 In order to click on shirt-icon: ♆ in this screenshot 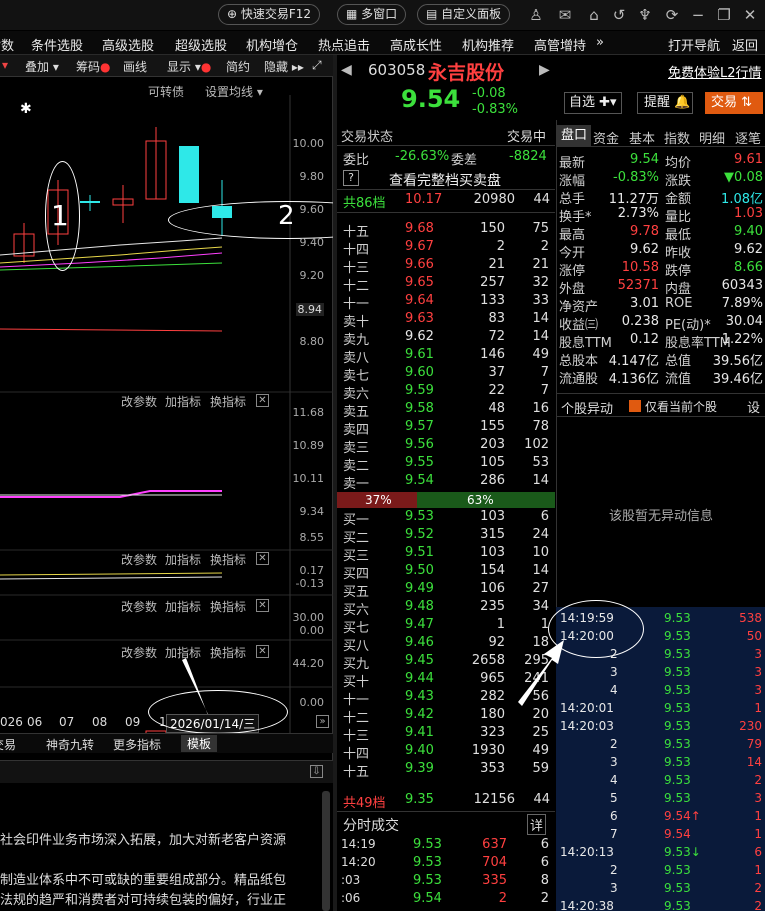, I will do `click(645, 15)`.